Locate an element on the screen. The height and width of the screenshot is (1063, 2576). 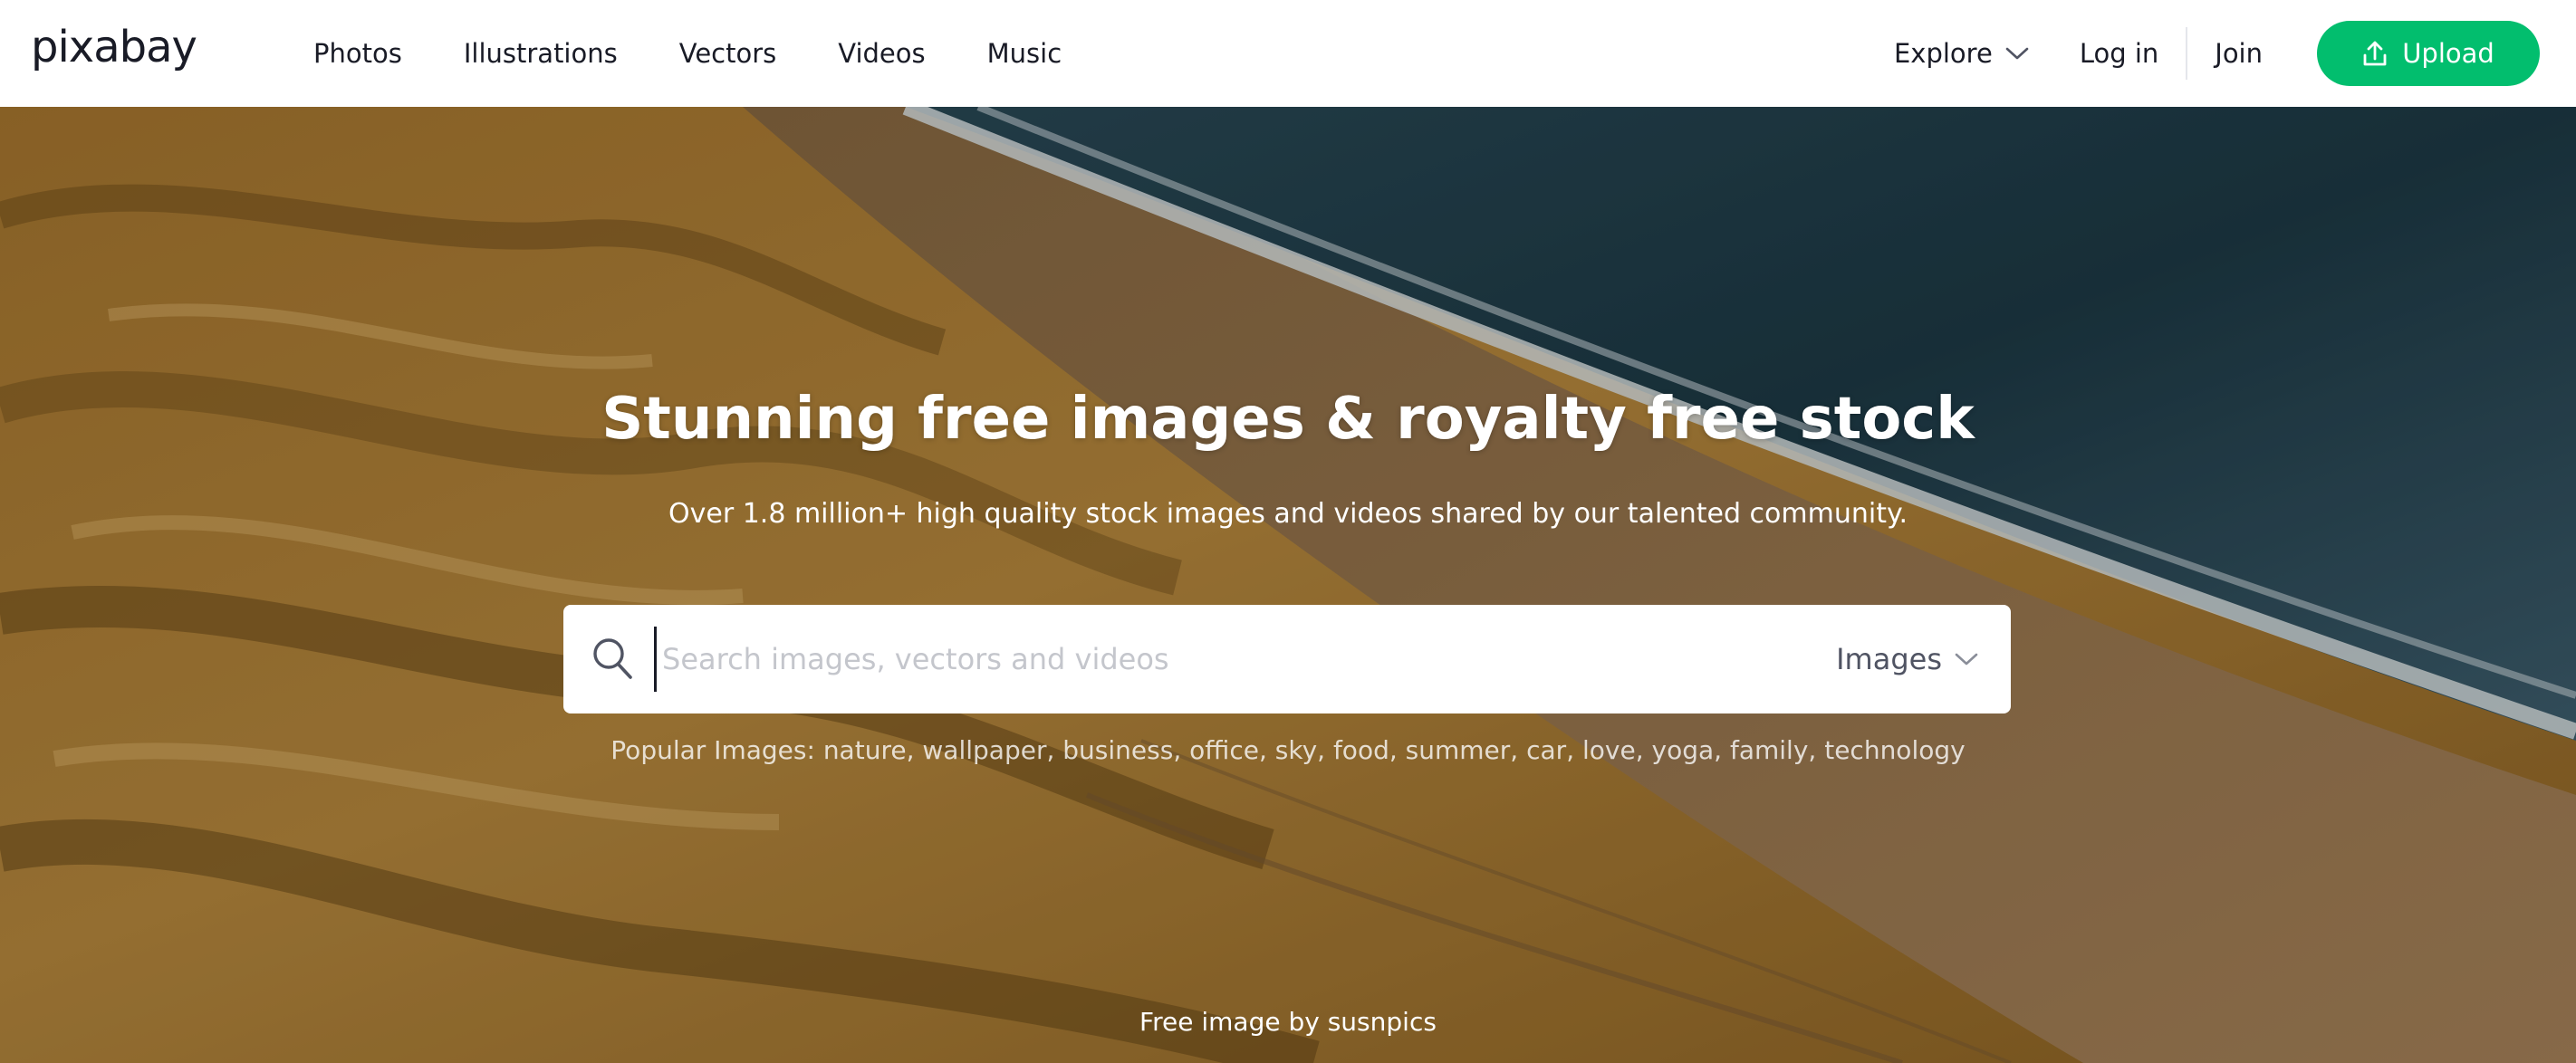
tag-link: love is located at coordinates (1609, 750).